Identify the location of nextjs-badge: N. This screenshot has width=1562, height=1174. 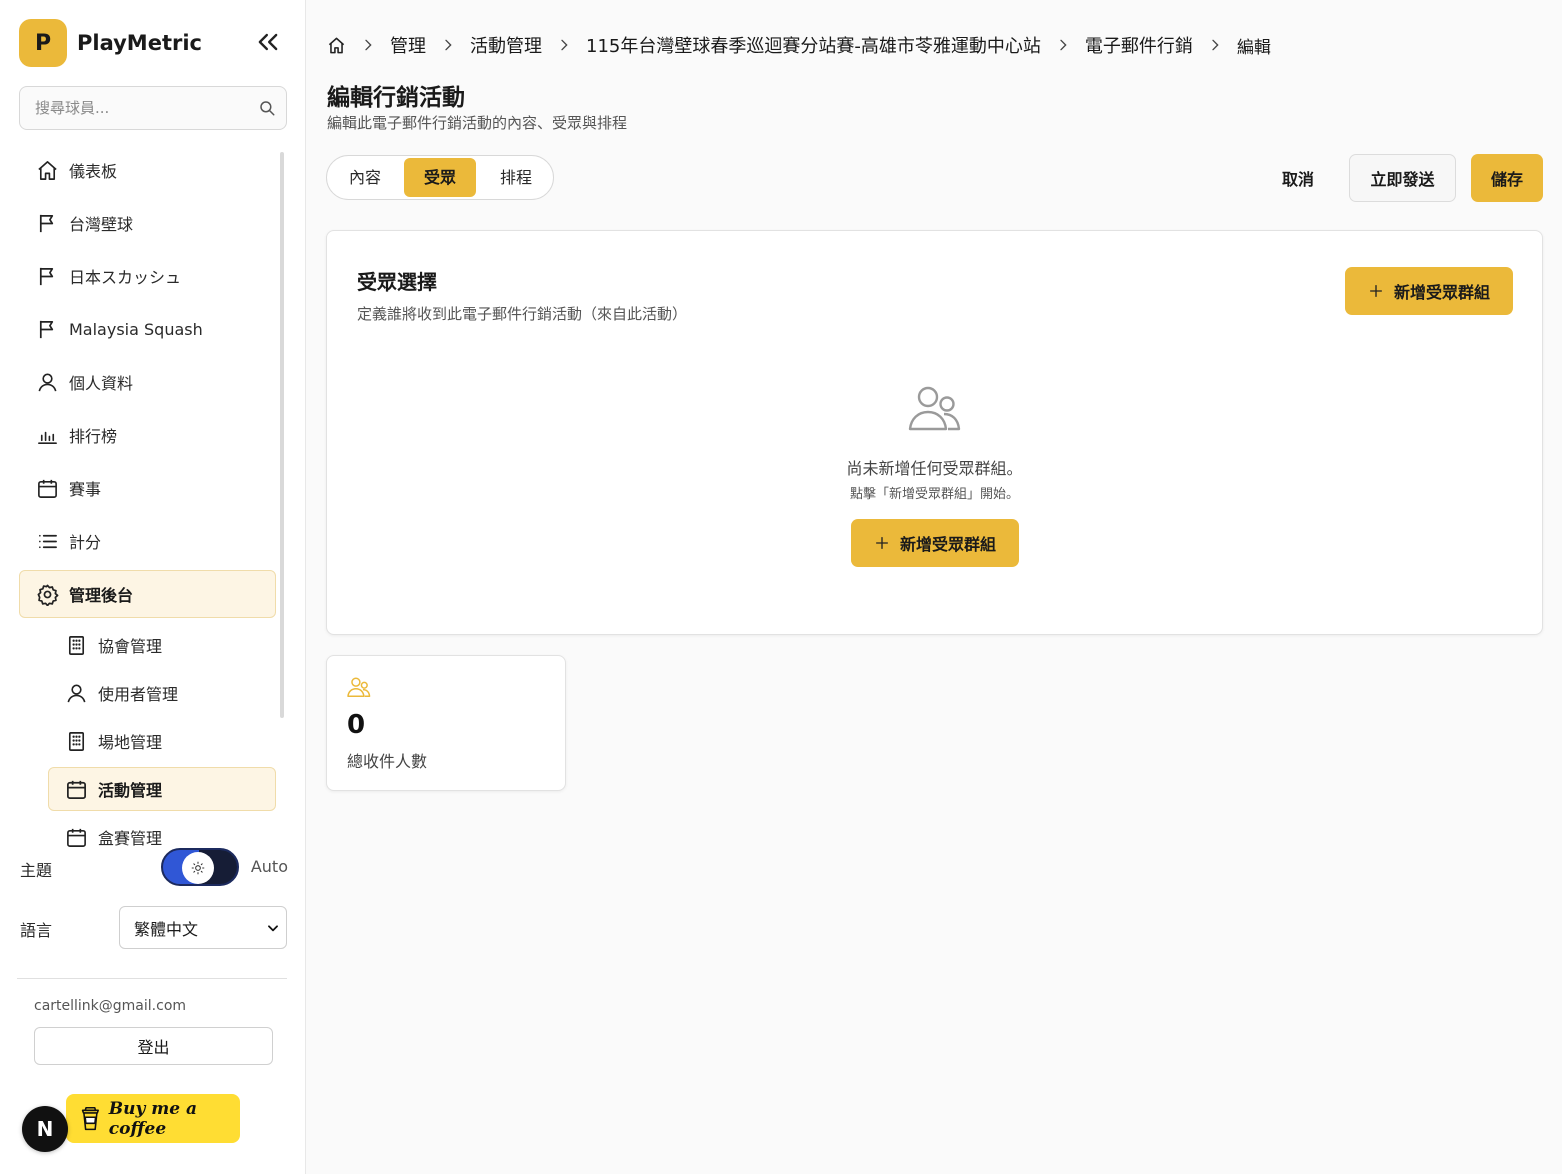
(45, 1129).